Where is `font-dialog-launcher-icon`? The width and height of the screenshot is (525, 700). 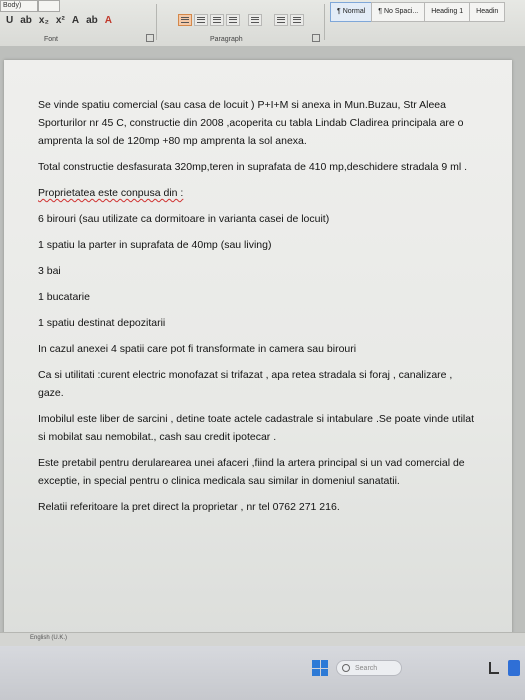
font-dialog-launcher-icon is located at coordinates (150, 38).